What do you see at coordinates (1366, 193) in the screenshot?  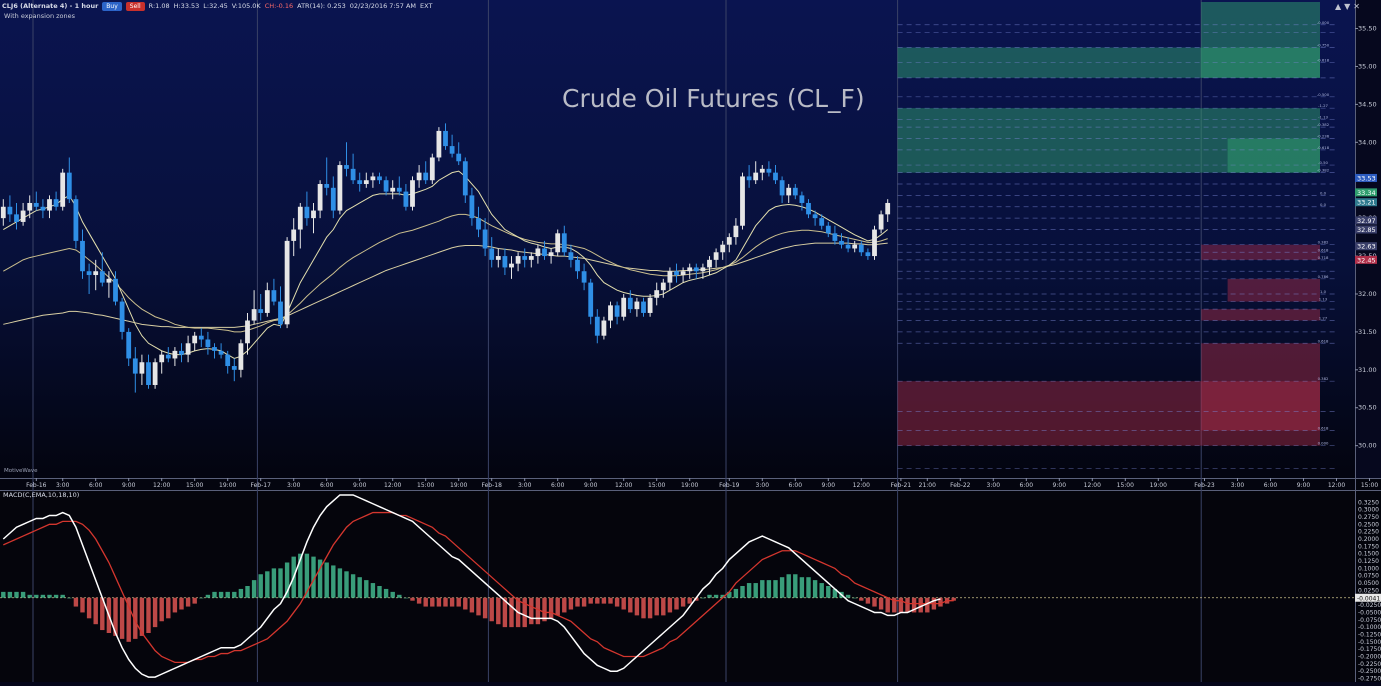 I see `price-label-text: 33.34` at bounding box center [1366, 193].